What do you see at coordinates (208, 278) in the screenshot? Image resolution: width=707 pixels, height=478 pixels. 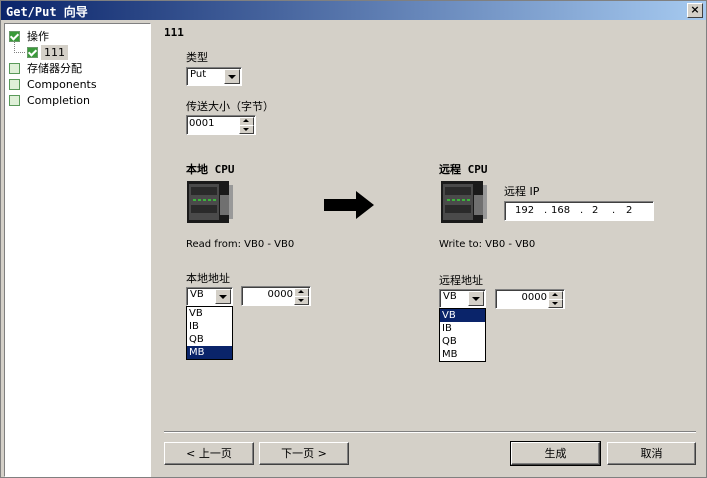 I see `local-address-label: 本地地址` at bounding box center [208, 278].